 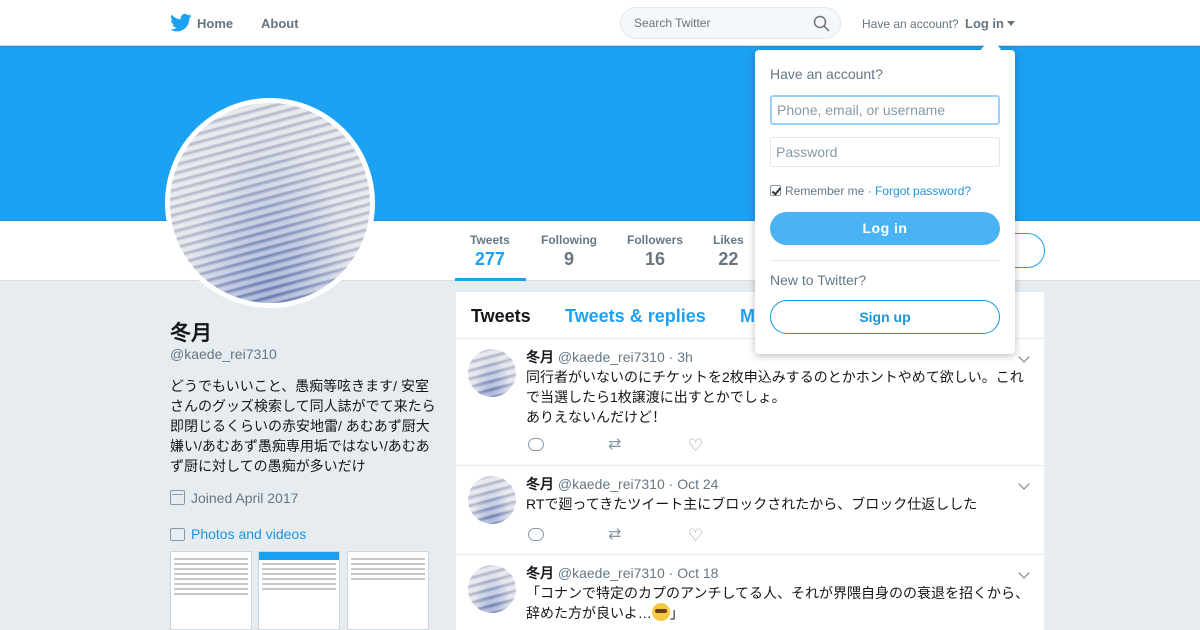 I want to click on username-field, so click(x=885, y=110).